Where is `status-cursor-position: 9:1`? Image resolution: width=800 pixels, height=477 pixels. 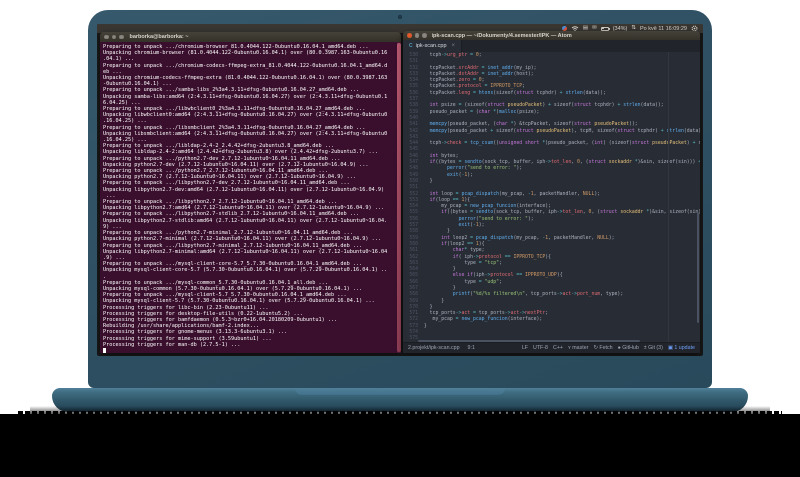 status-cursor-position: 9:1 is located at coordinates (471, 348).